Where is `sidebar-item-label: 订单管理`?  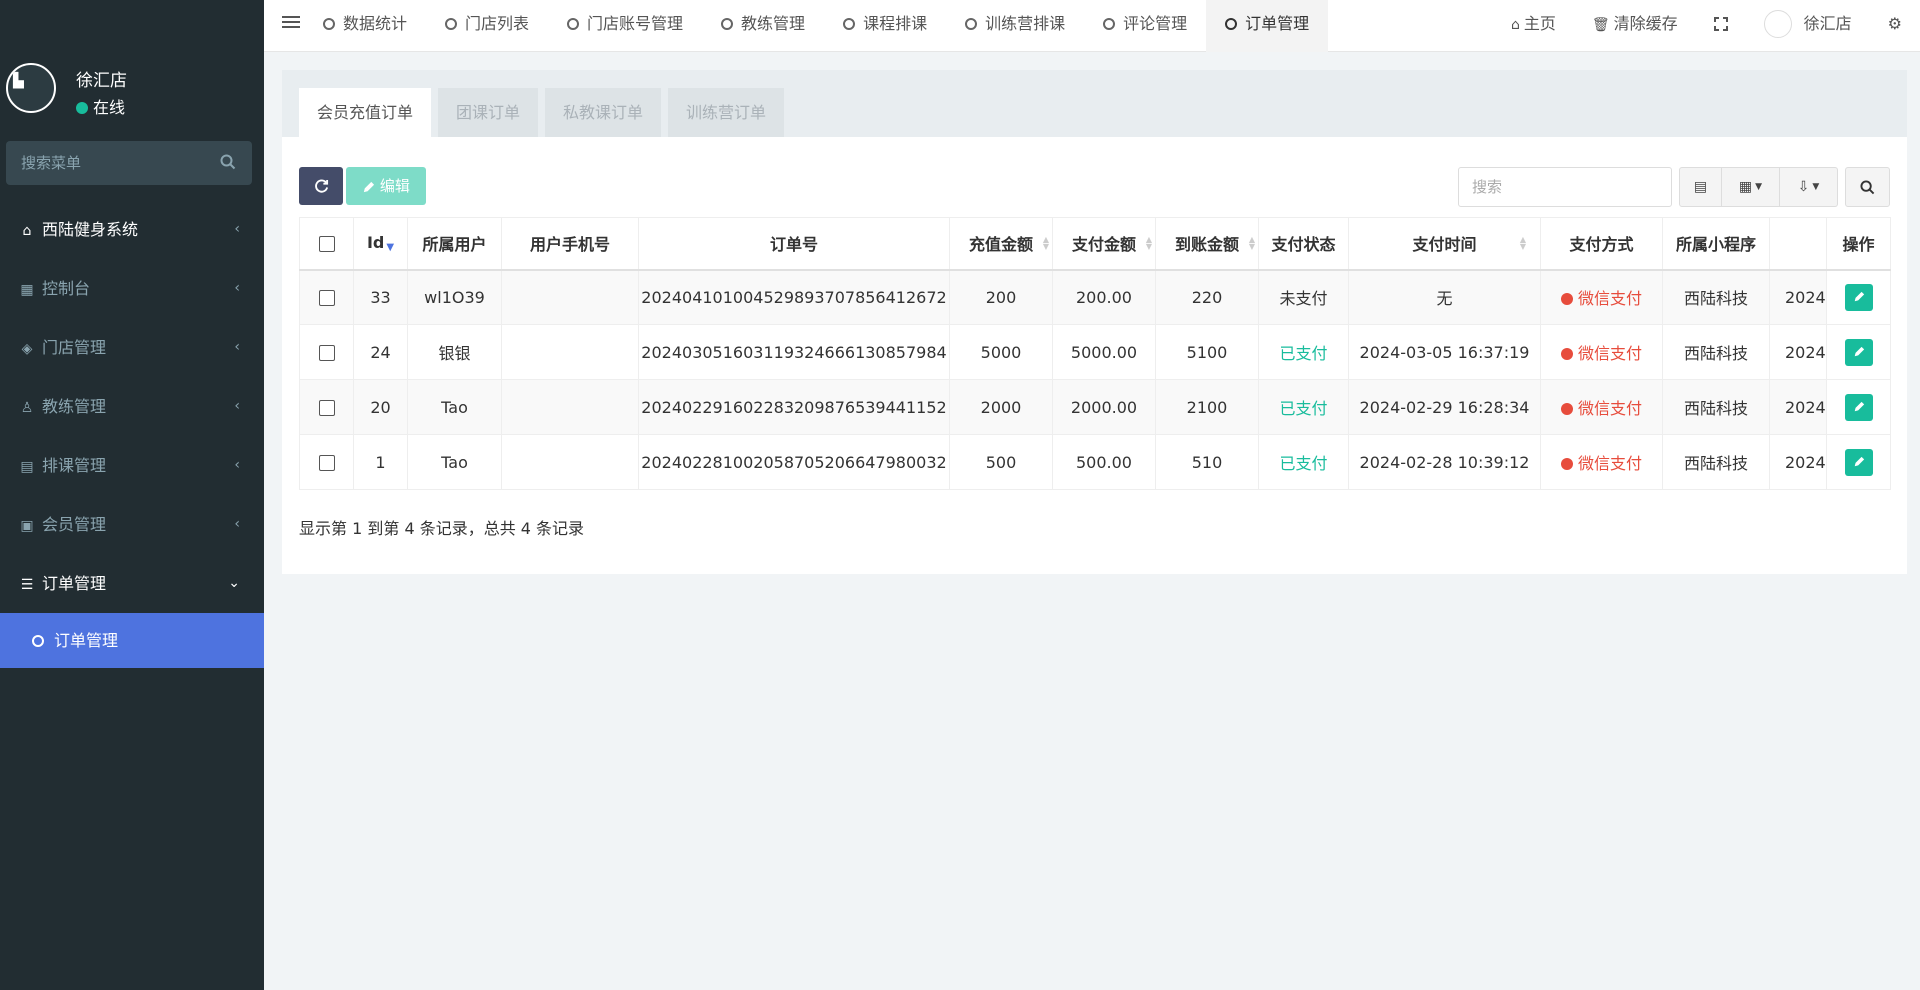
sidebar-item-label: 订单管理 is located at coordinates (74, 583).